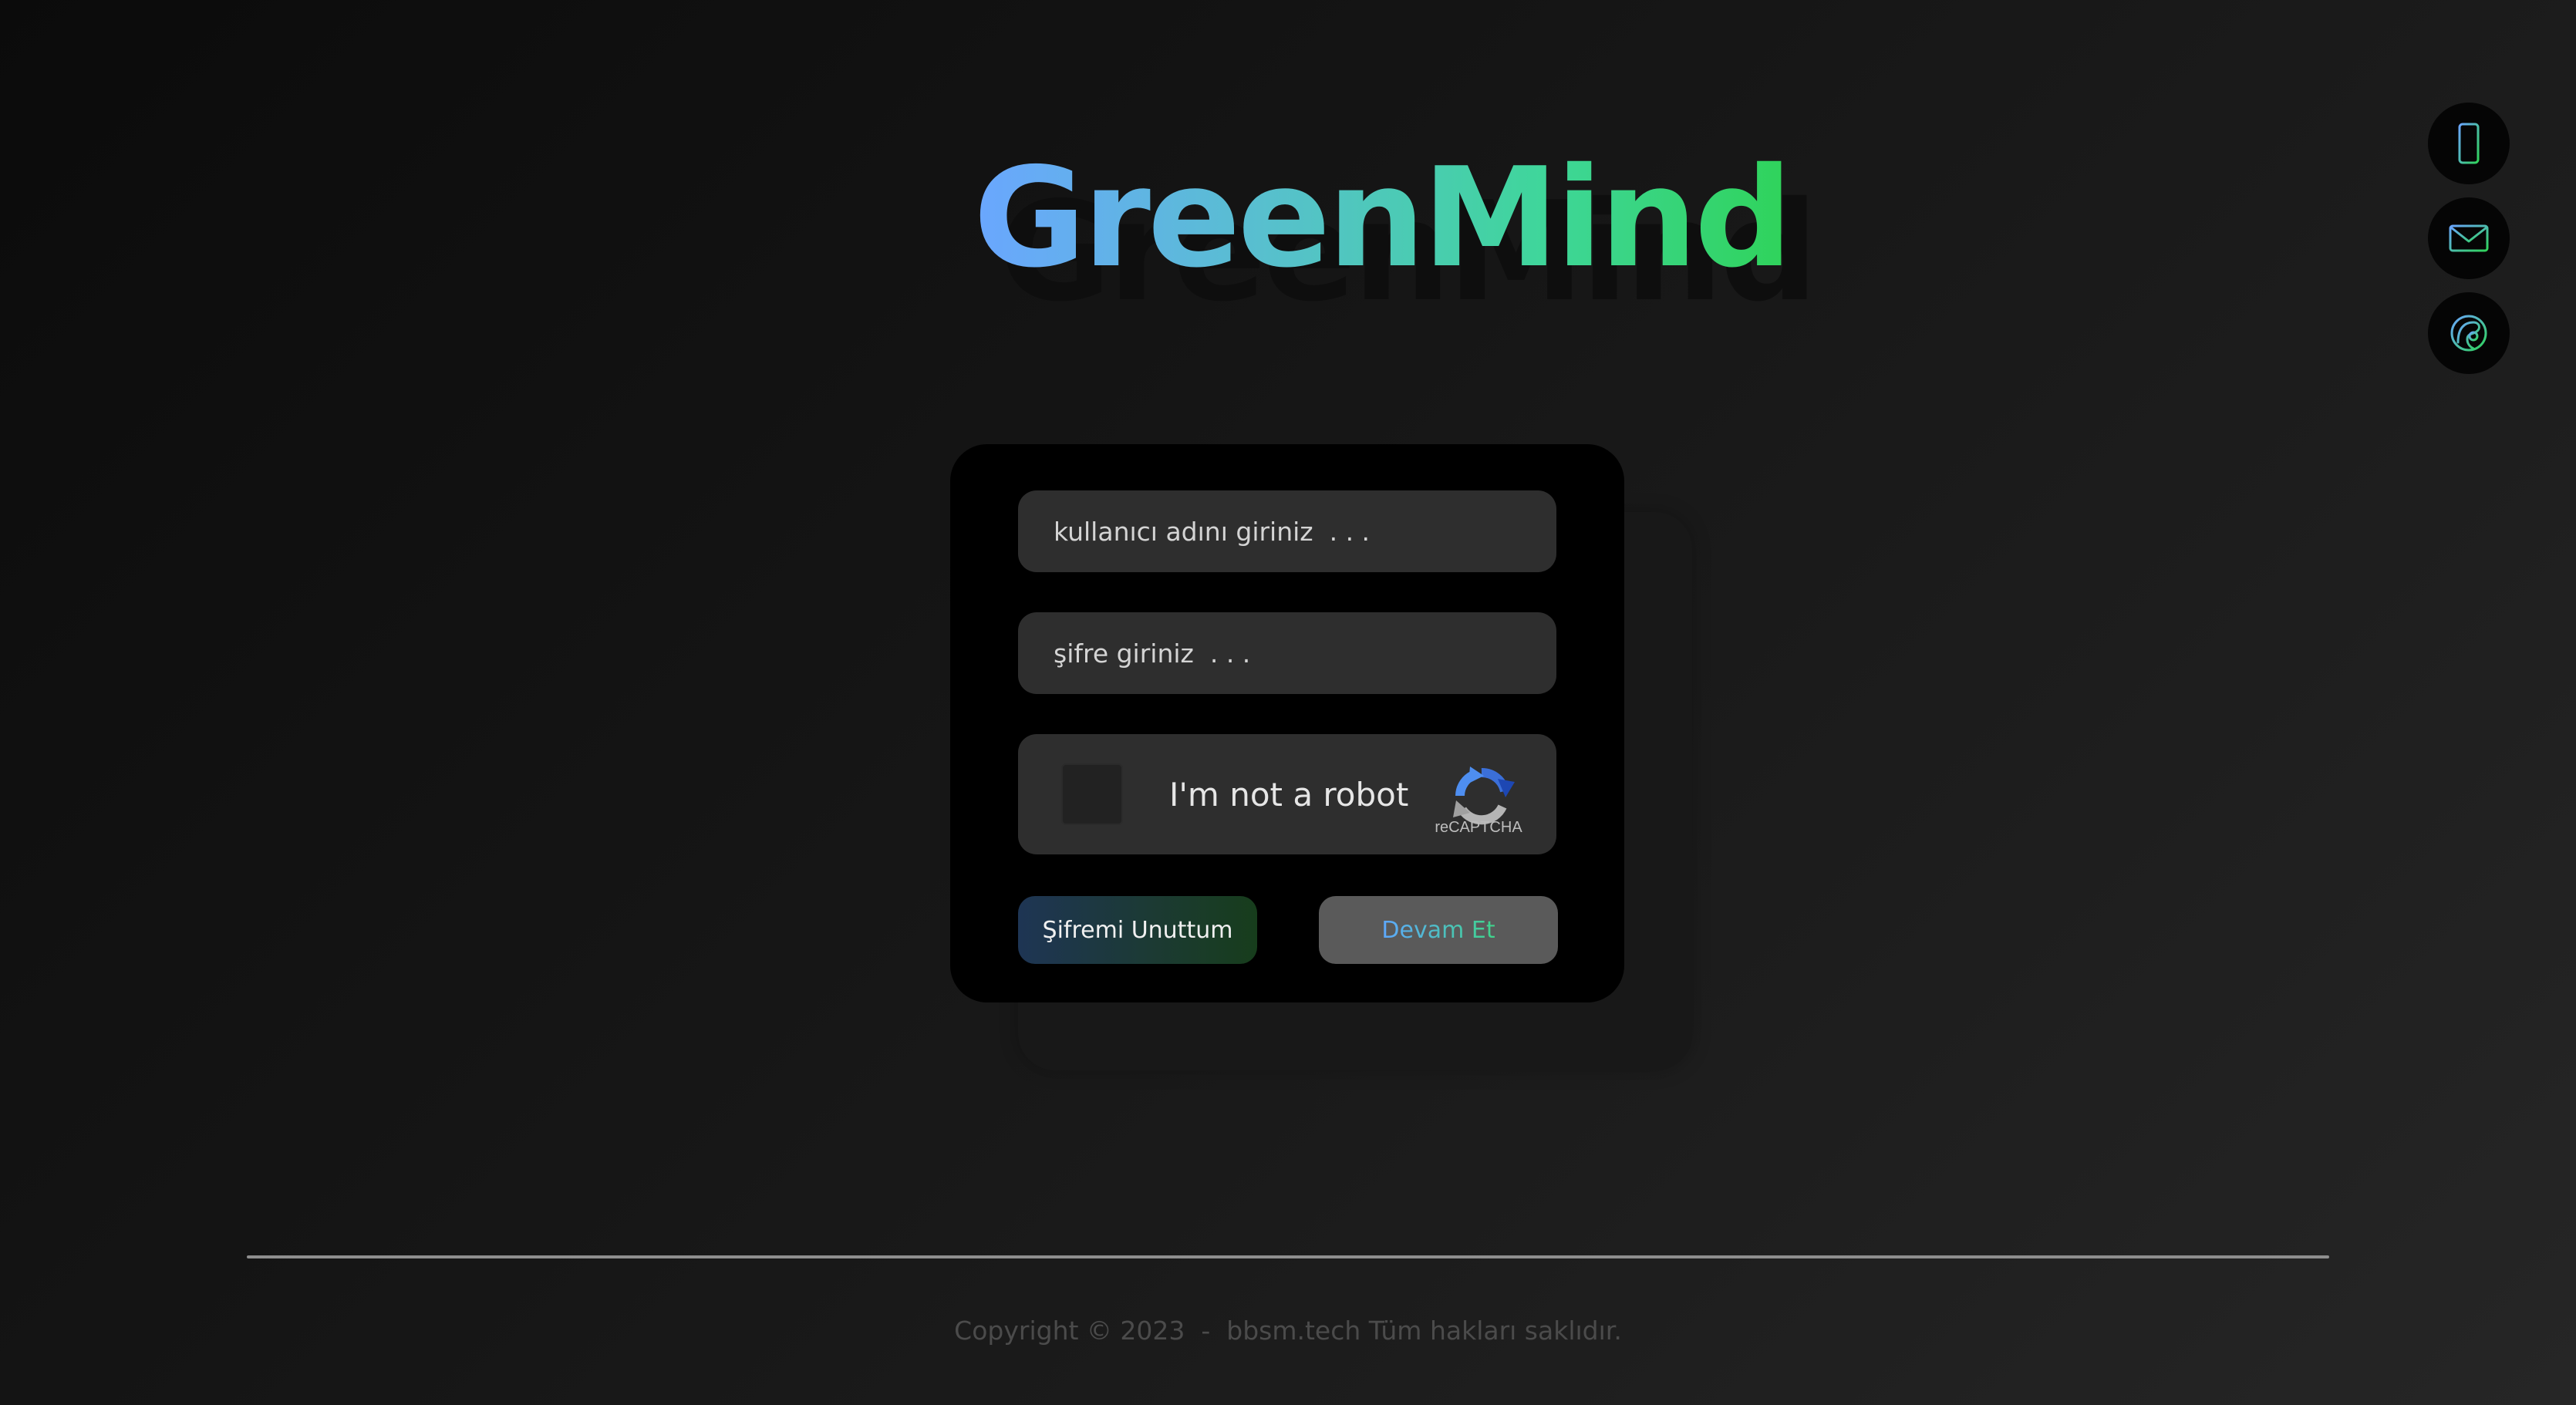  What do you see at coordinates (1382, 218) in the screenshot?
I see `logo: GreenMind` at bounding box center [1382, 218].